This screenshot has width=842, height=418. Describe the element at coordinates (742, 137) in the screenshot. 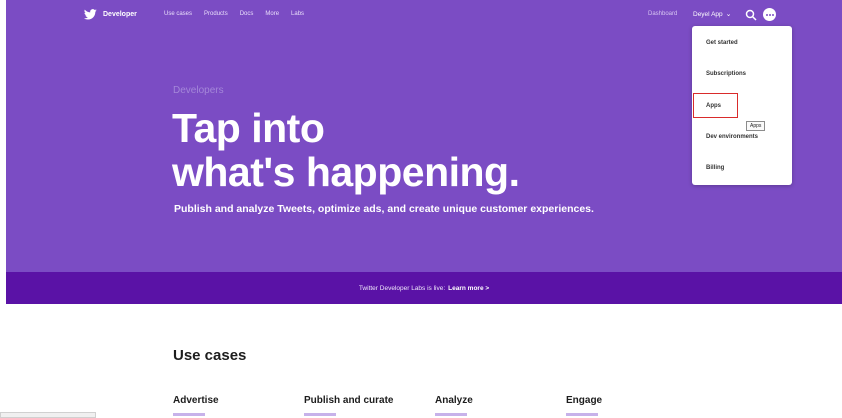

I see `menu-item-dev-environments: Dev environments` at that location.